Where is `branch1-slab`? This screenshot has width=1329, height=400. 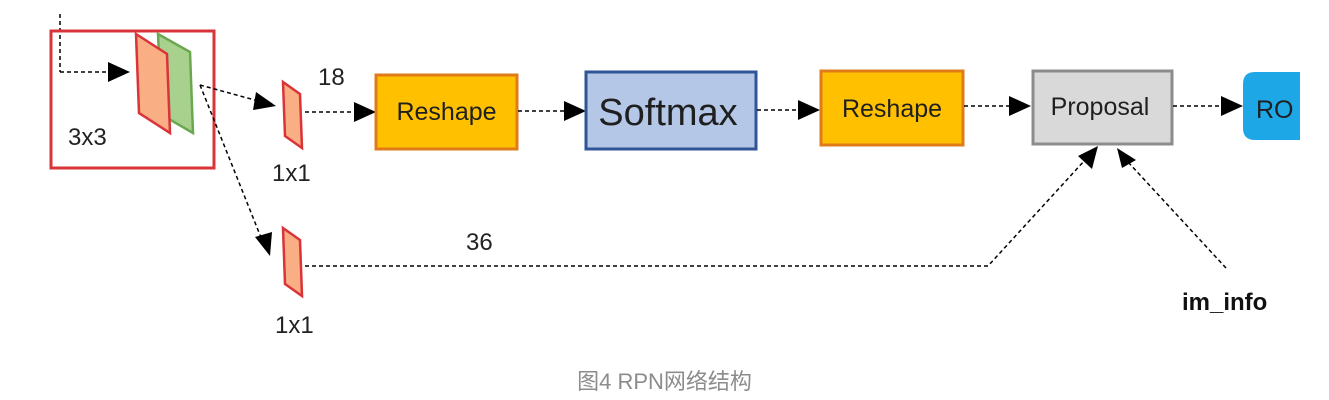
branch1-slab is located at coordinates (292, 115).